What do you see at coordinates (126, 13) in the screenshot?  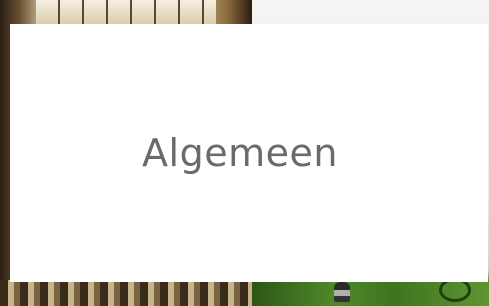 I see `window-detail` at bounding box center [126, 13].